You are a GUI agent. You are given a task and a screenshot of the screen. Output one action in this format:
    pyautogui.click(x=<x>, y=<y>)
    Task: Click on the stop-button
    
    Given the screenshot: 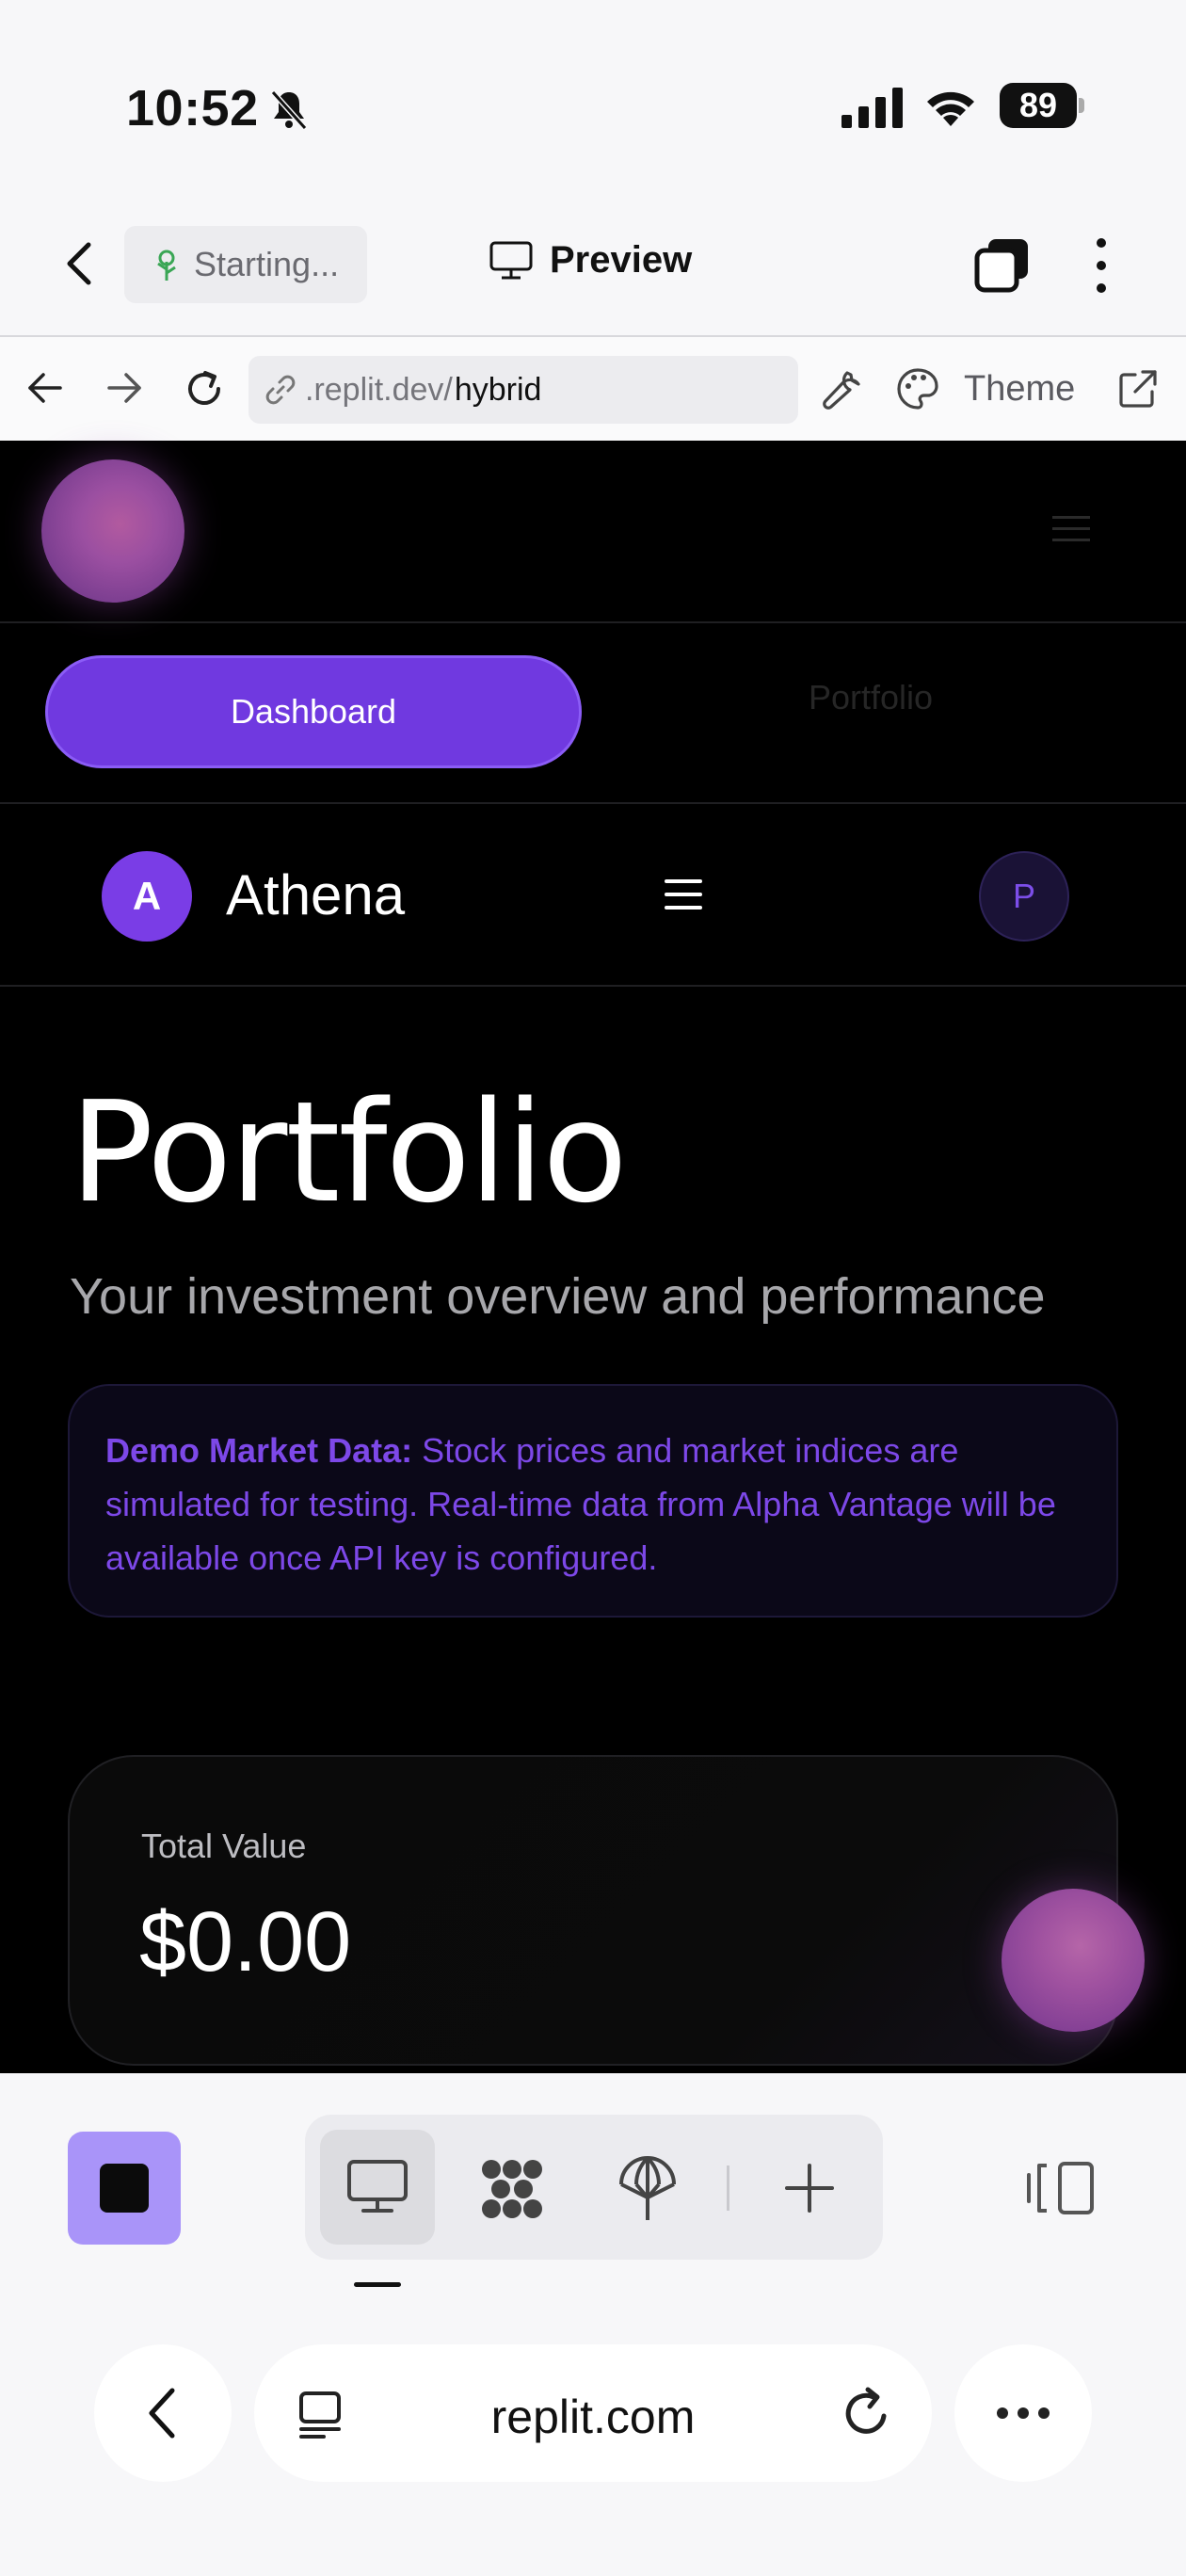 What is the action you would take?
    pyautogui.click(x=125, y=2188)
    